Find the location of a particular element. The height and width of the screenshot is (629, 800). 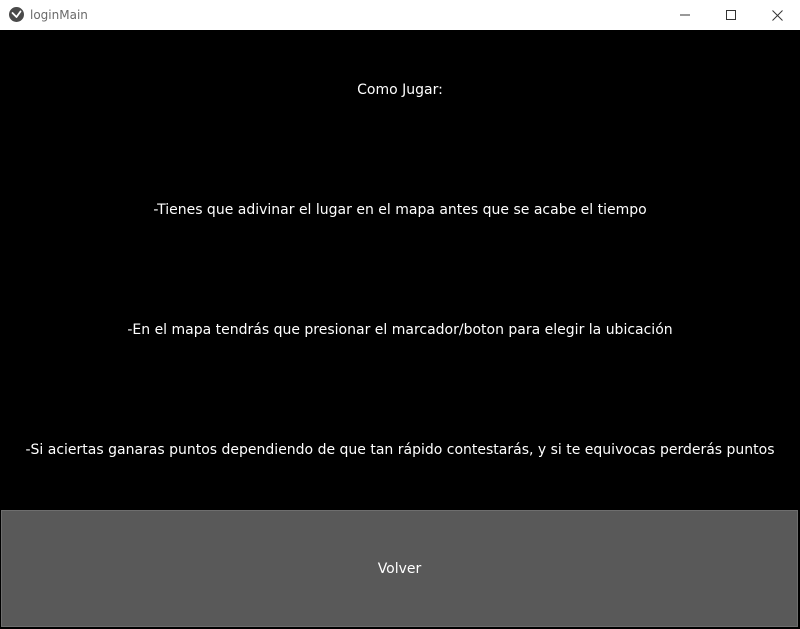

title-bar: loginMain is located at coordinates (400, 15).